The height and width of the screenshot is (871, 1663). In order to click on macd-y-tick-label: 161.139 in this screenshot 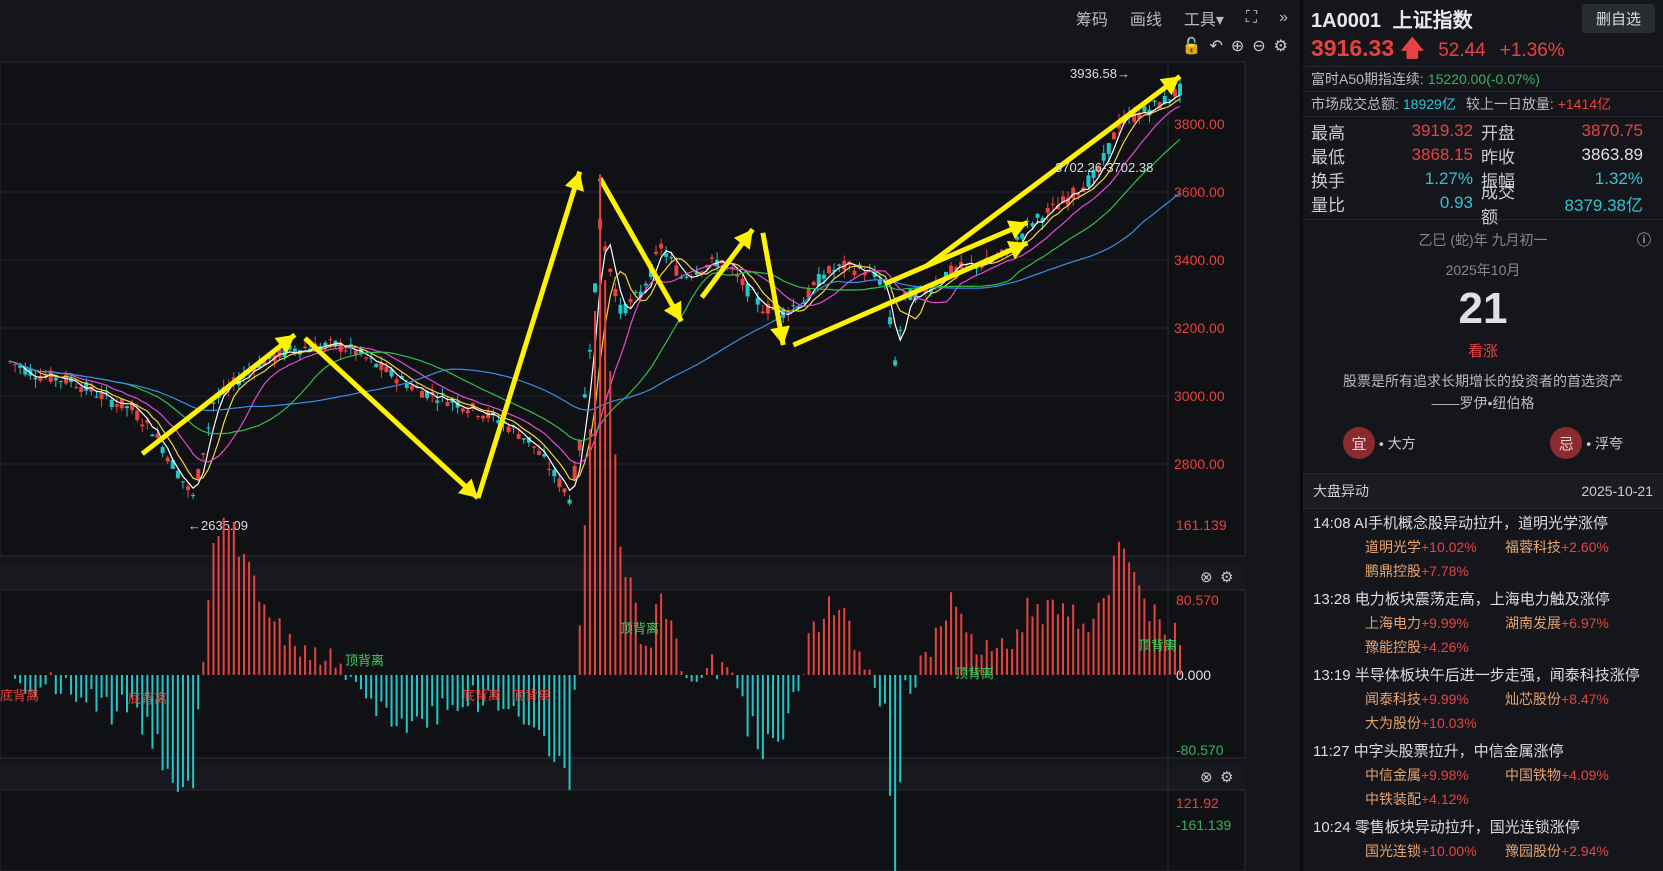, I will do `click(1201, 525)`.